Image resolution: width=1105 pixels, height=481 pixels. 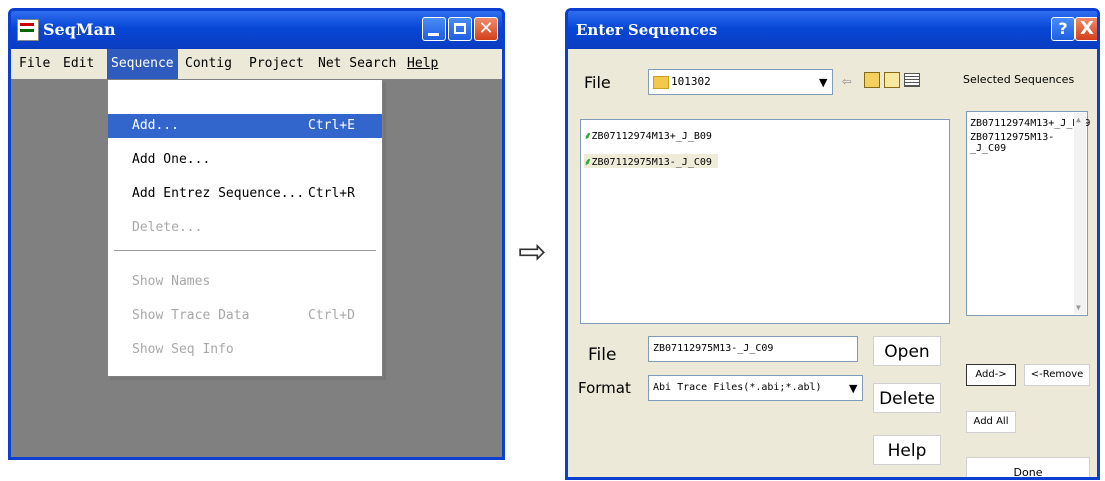 I want to click on add-all-button: Add All, so click(x=991, y=422).